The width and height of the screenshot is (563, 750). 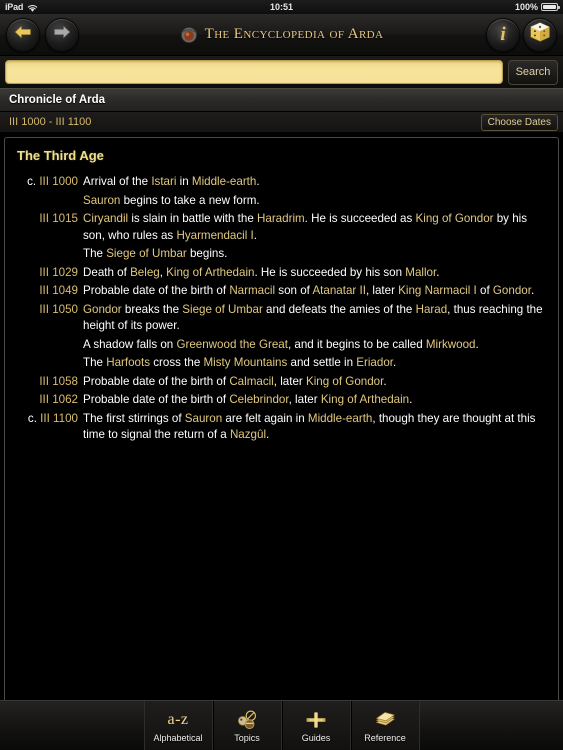 I want to click on search-bar: Search, so click(x=281, y=72).